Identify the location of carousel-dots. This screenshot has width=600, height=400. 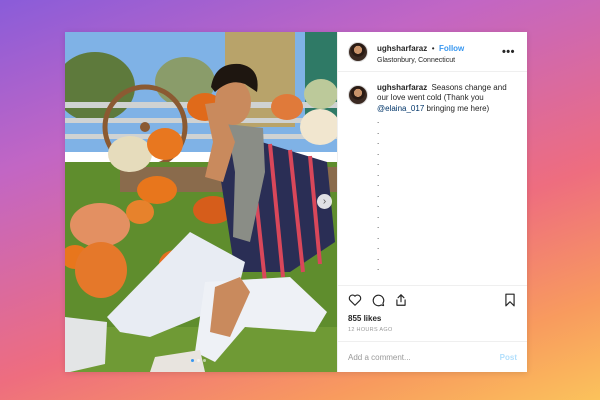
(198, 360).